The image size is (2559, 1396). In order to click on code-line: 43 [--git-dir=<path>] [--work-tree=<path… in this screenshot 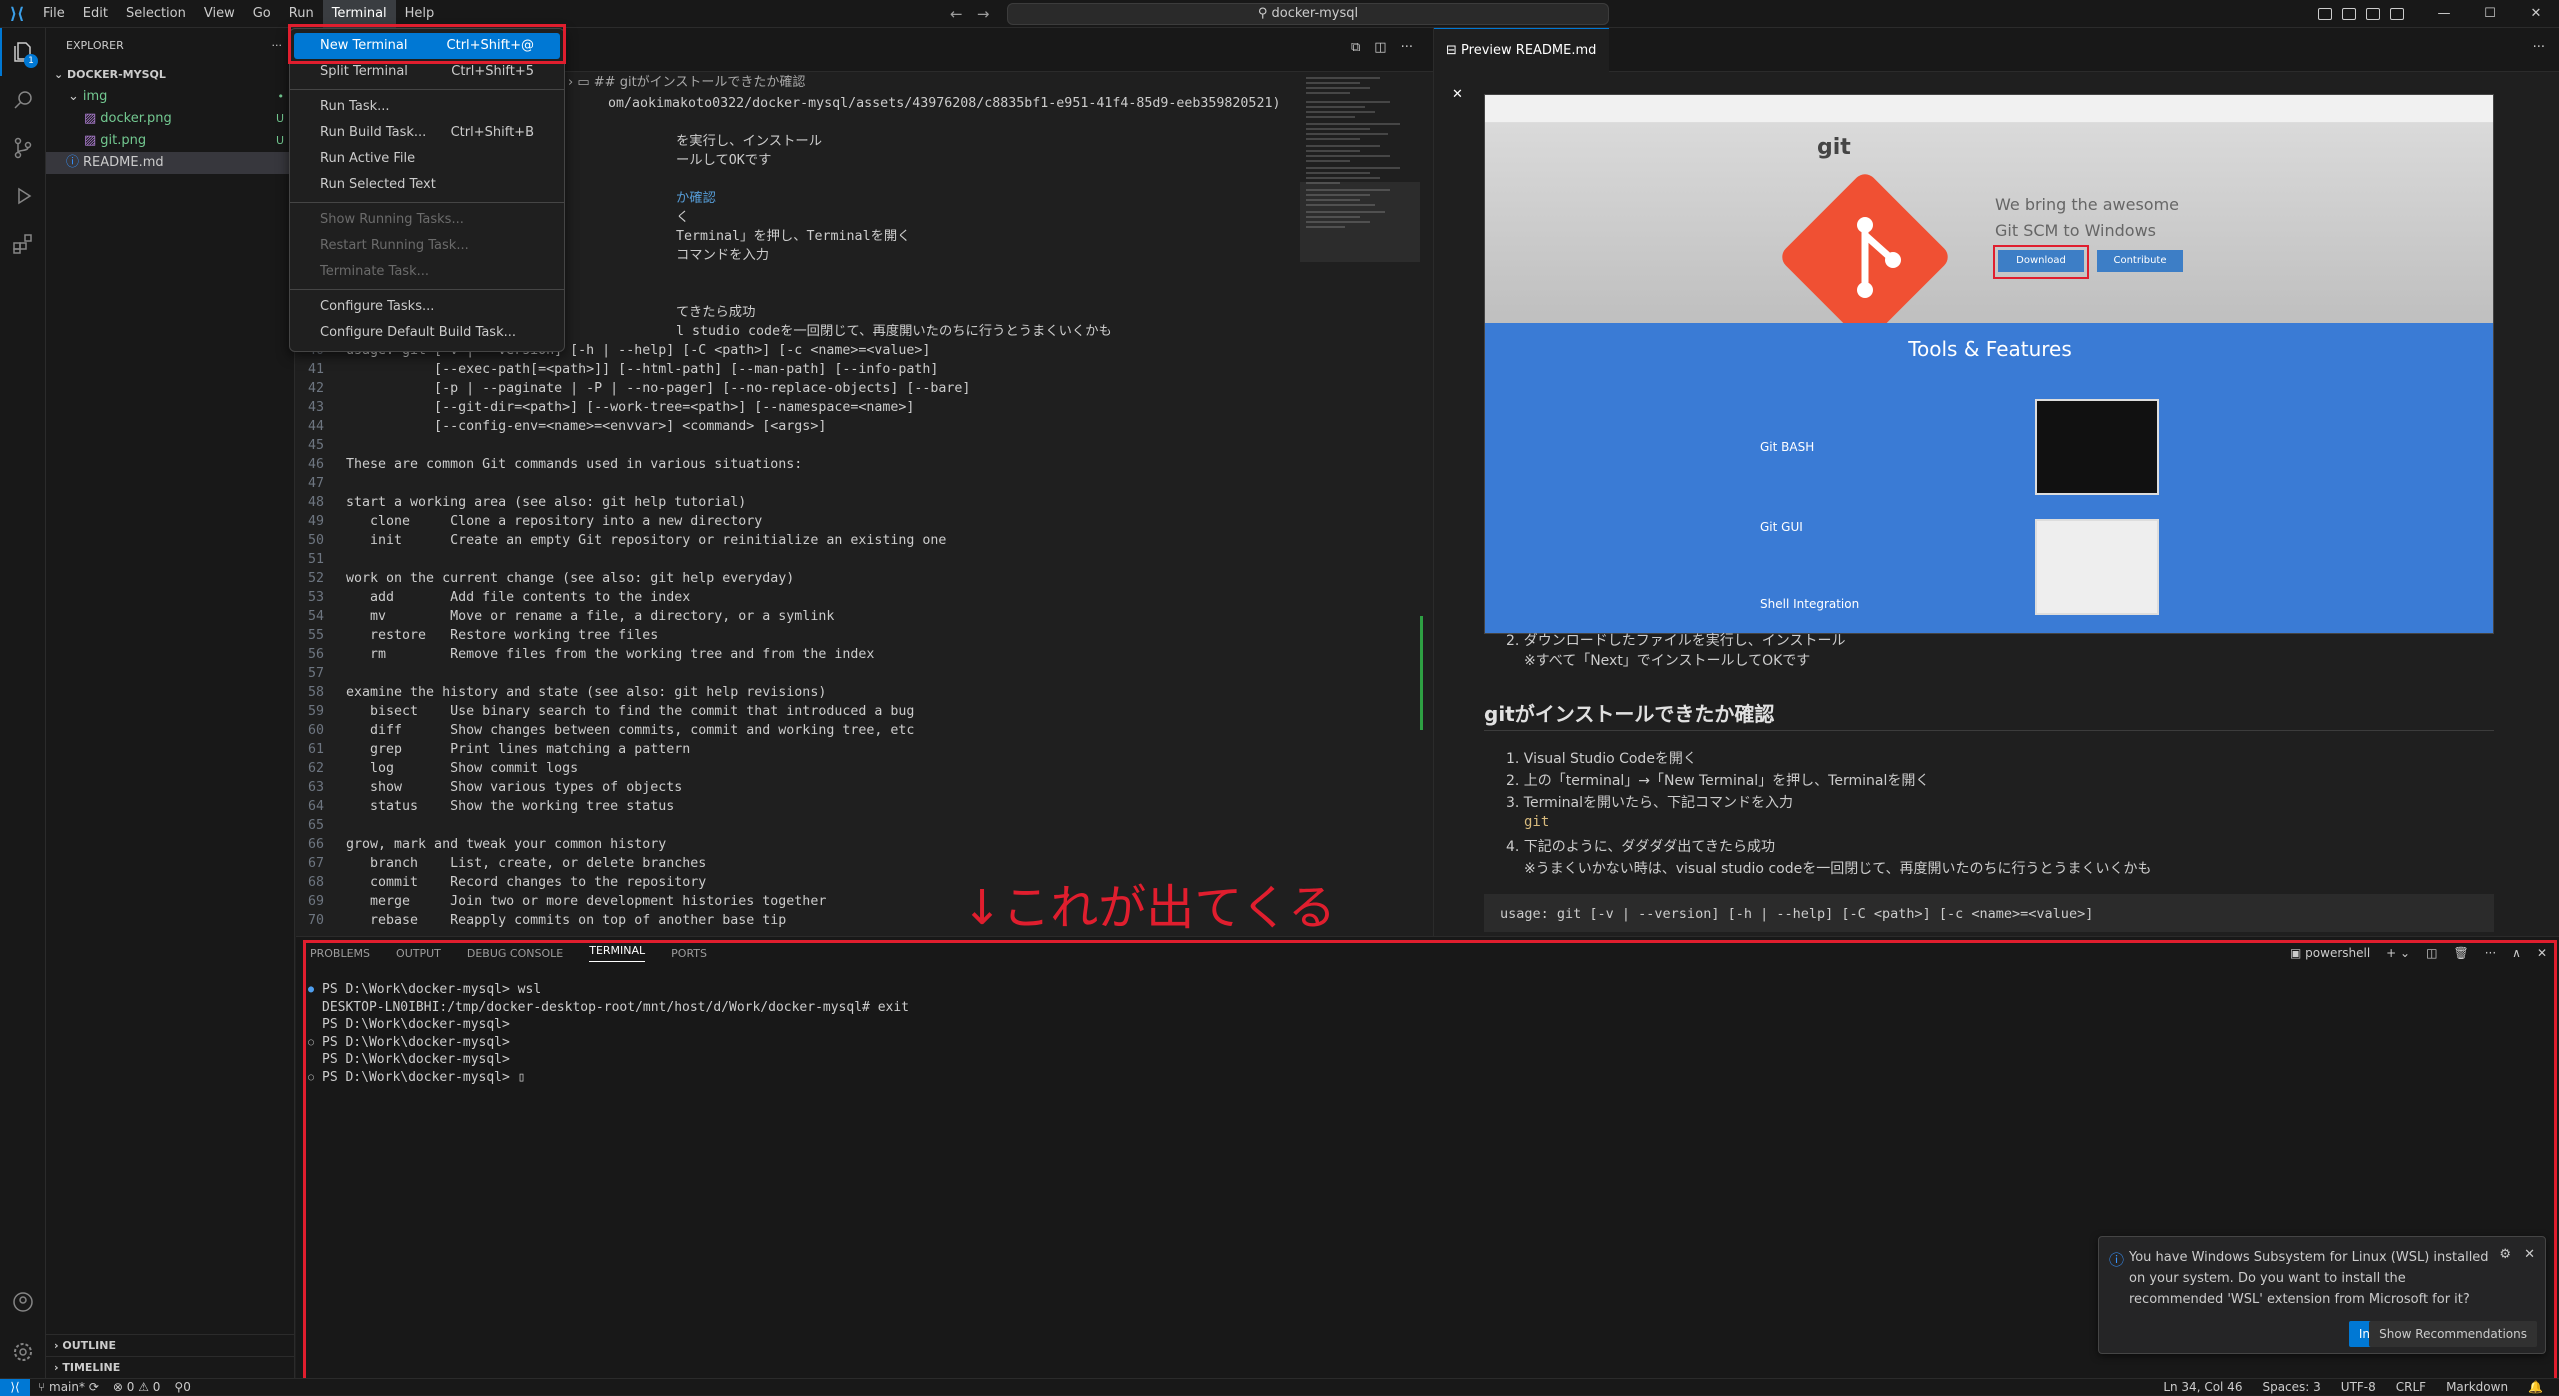, I will do `click(796, 407)`.